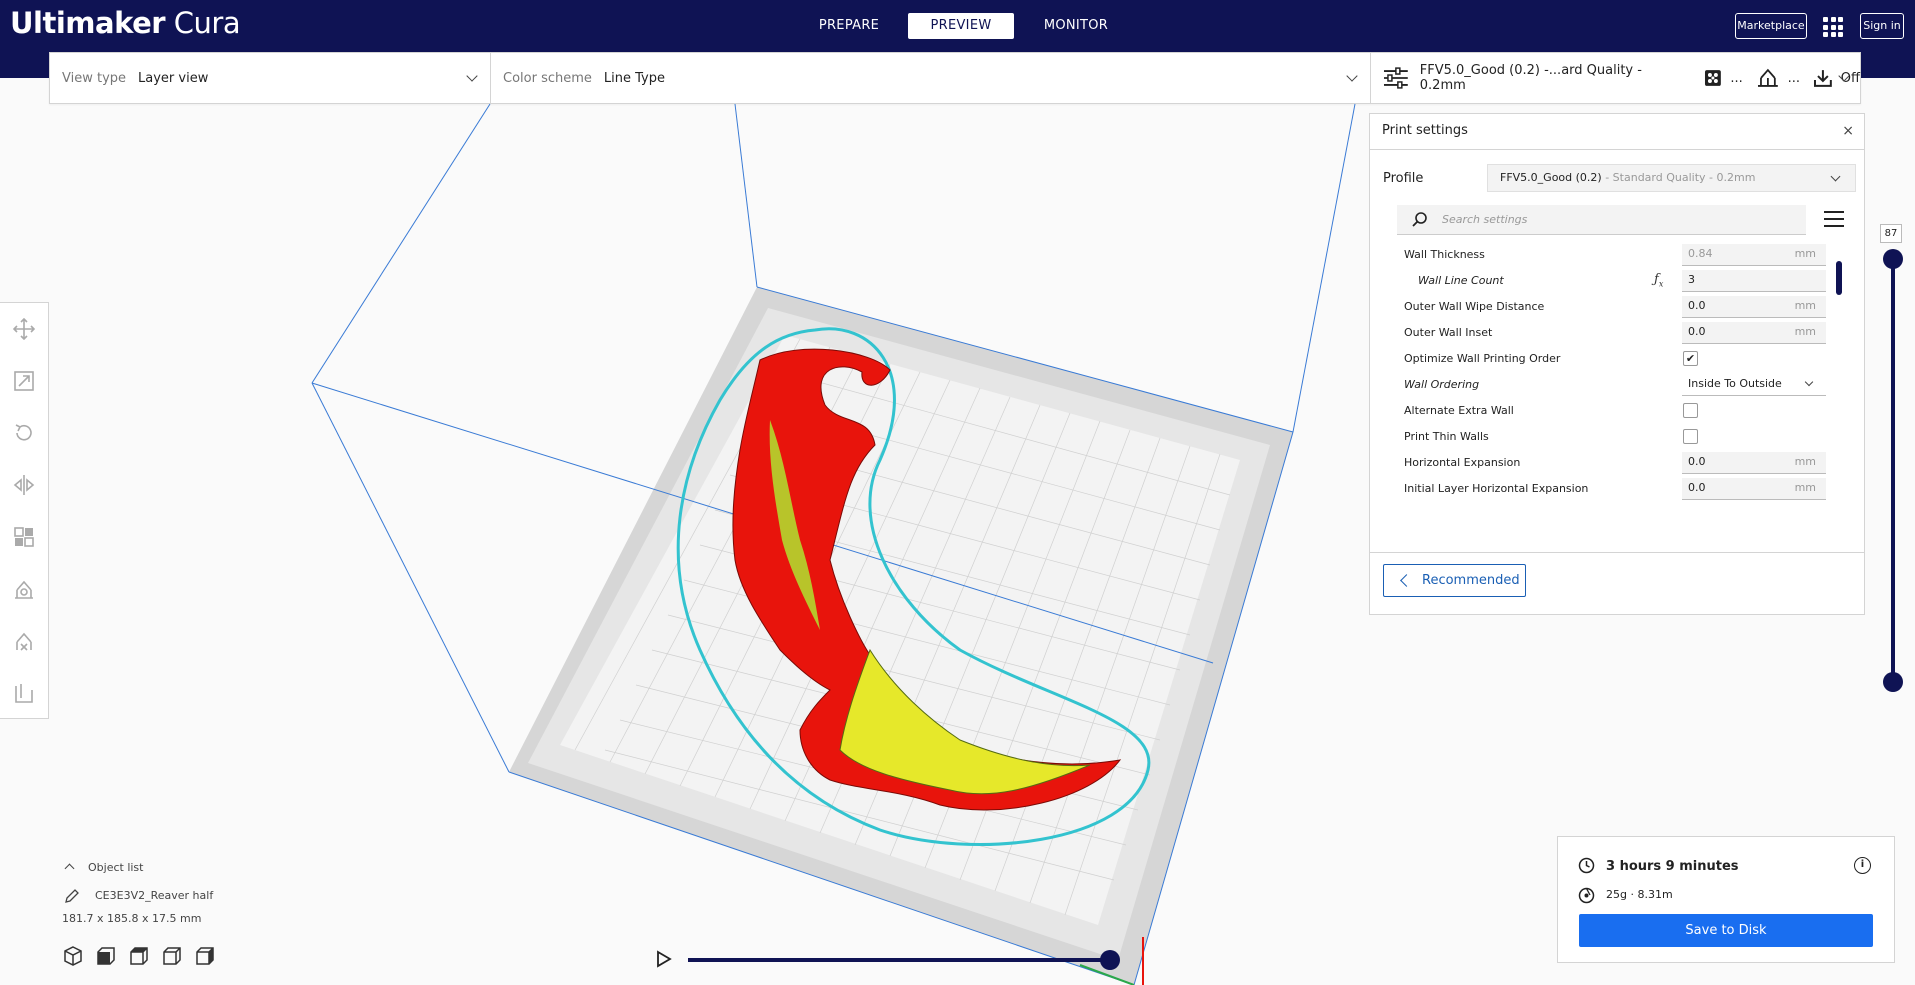 The height and width of the screenshot is (985, 1915). What do you see at coordinates (1605, 281) in the screenshot?
I see `setting-row: Wall Line Count ƒx 3` at bounding box center [1605, 281].